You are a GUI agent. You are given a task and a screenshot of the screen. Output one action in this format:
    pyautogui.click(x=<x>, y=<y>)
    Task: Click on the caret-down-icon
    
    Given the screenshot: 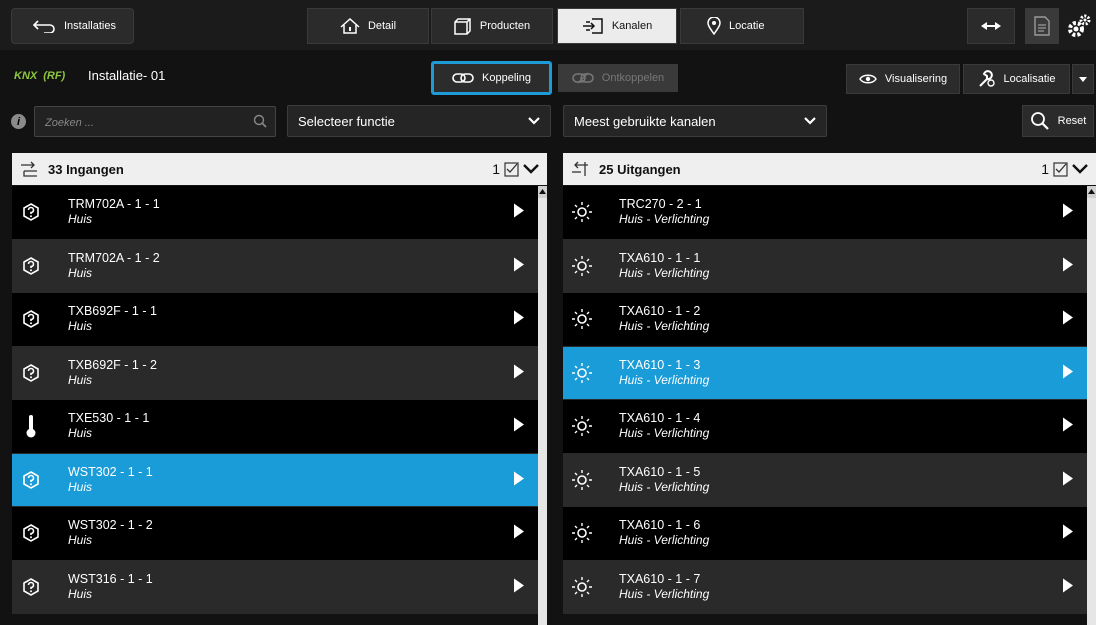 What is the action you would take?
    pyautogui.click(x=1083, y=79)
    